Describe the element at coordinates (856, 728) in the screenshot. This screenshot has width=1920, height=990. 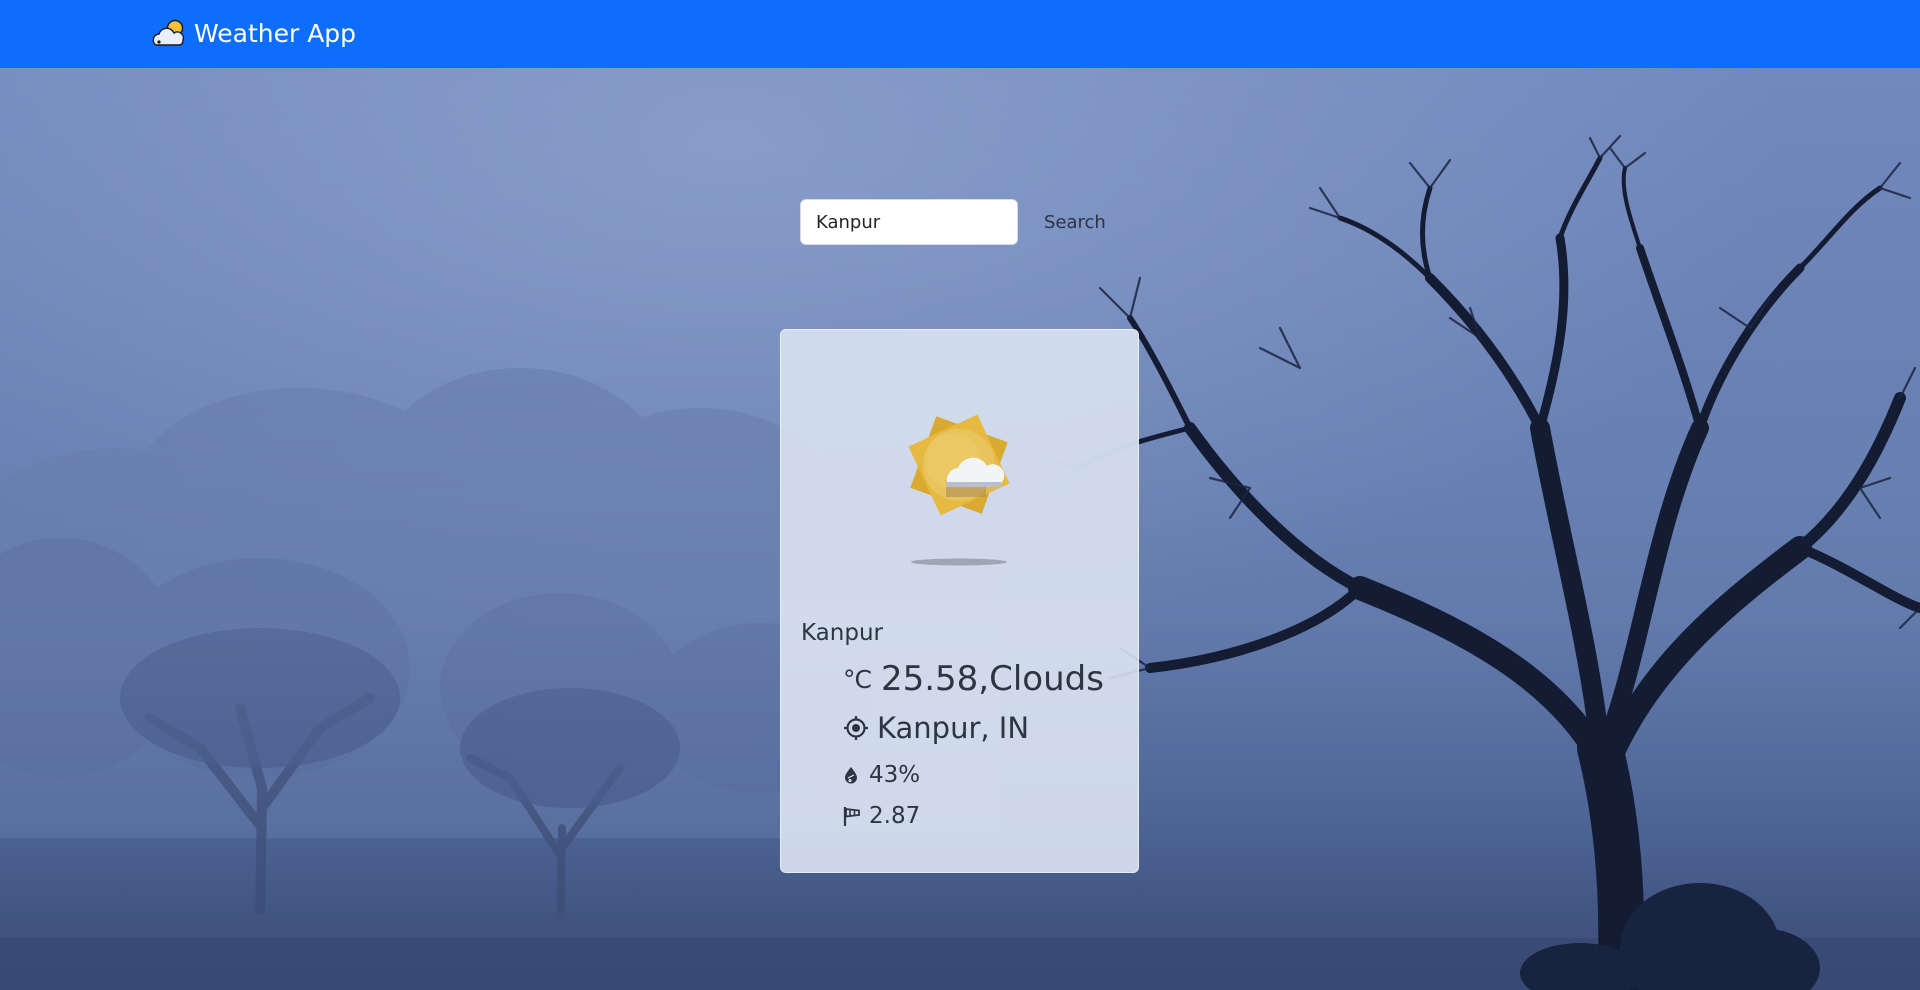
I see `location-crosshair-icon` at that location.